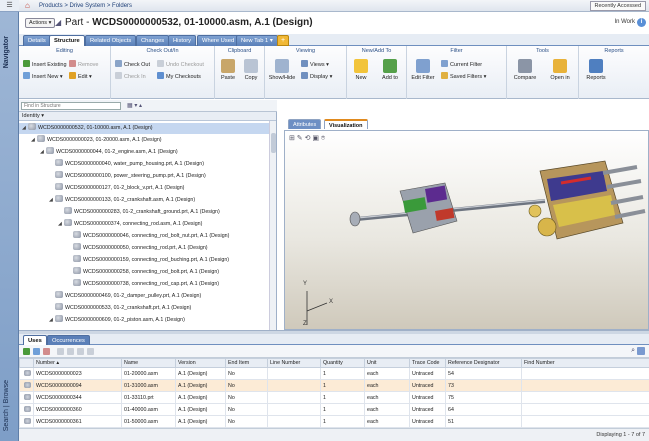 This screenshot has width=649, height=441. I want to click on tree-scrollbar, so click(272, 225).